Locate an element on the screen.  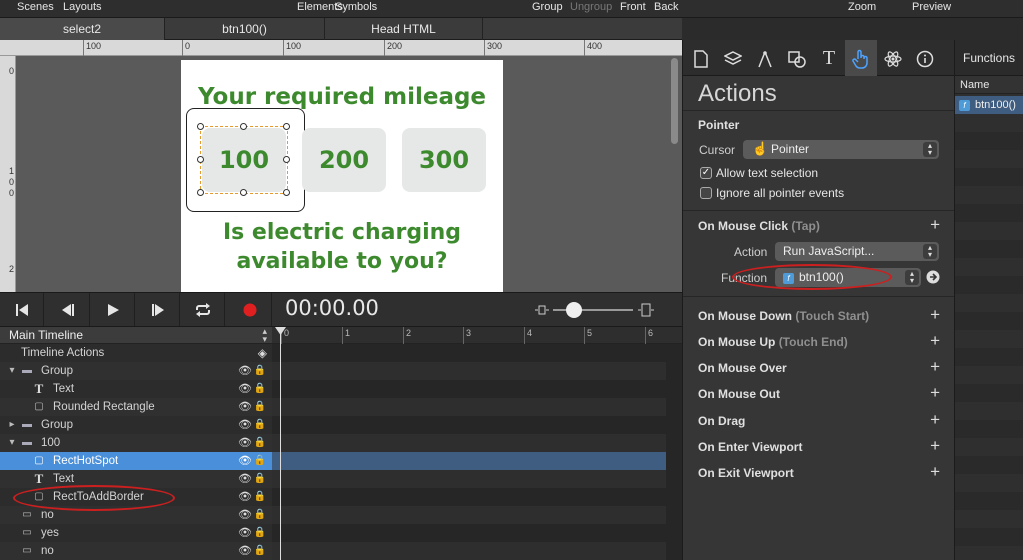
next-frame-button is located at coordinates (158, 309).